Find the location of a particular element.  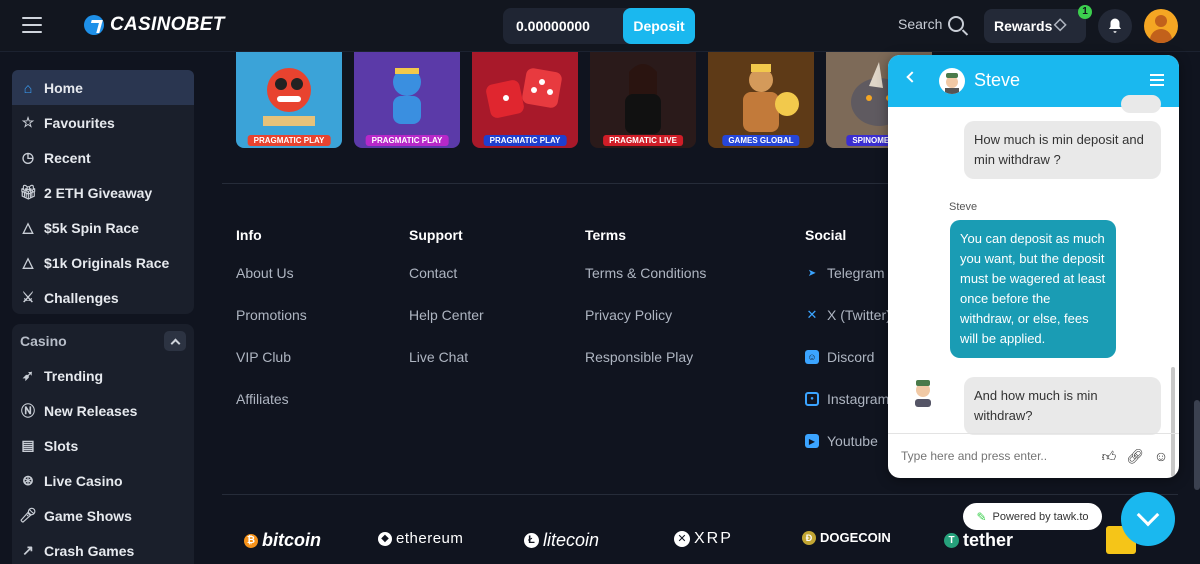

rewards-button: Rewards ◇ 1 is located at coordinates (1038, 24).